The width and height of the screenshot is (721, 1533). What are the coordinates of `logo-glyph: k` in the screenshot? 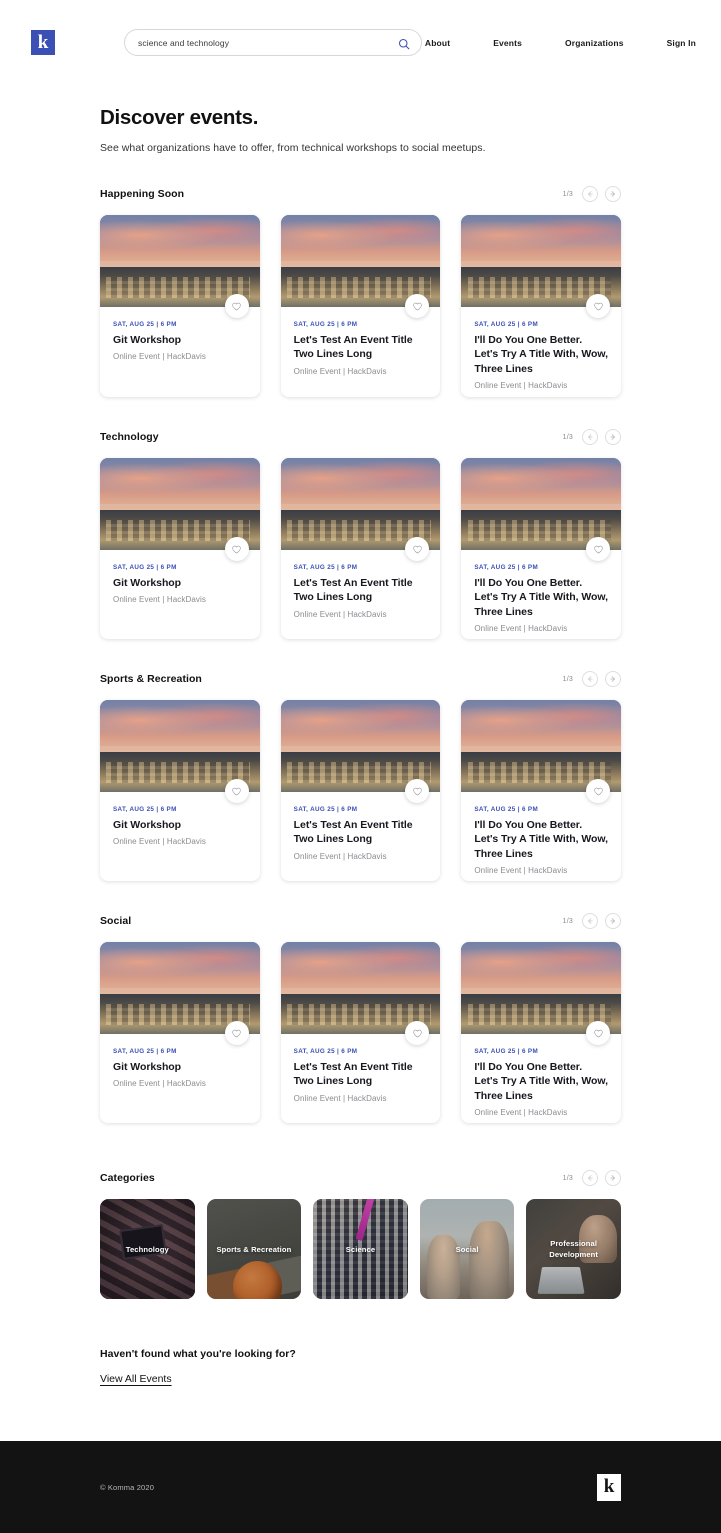 It's located at (43, 42).